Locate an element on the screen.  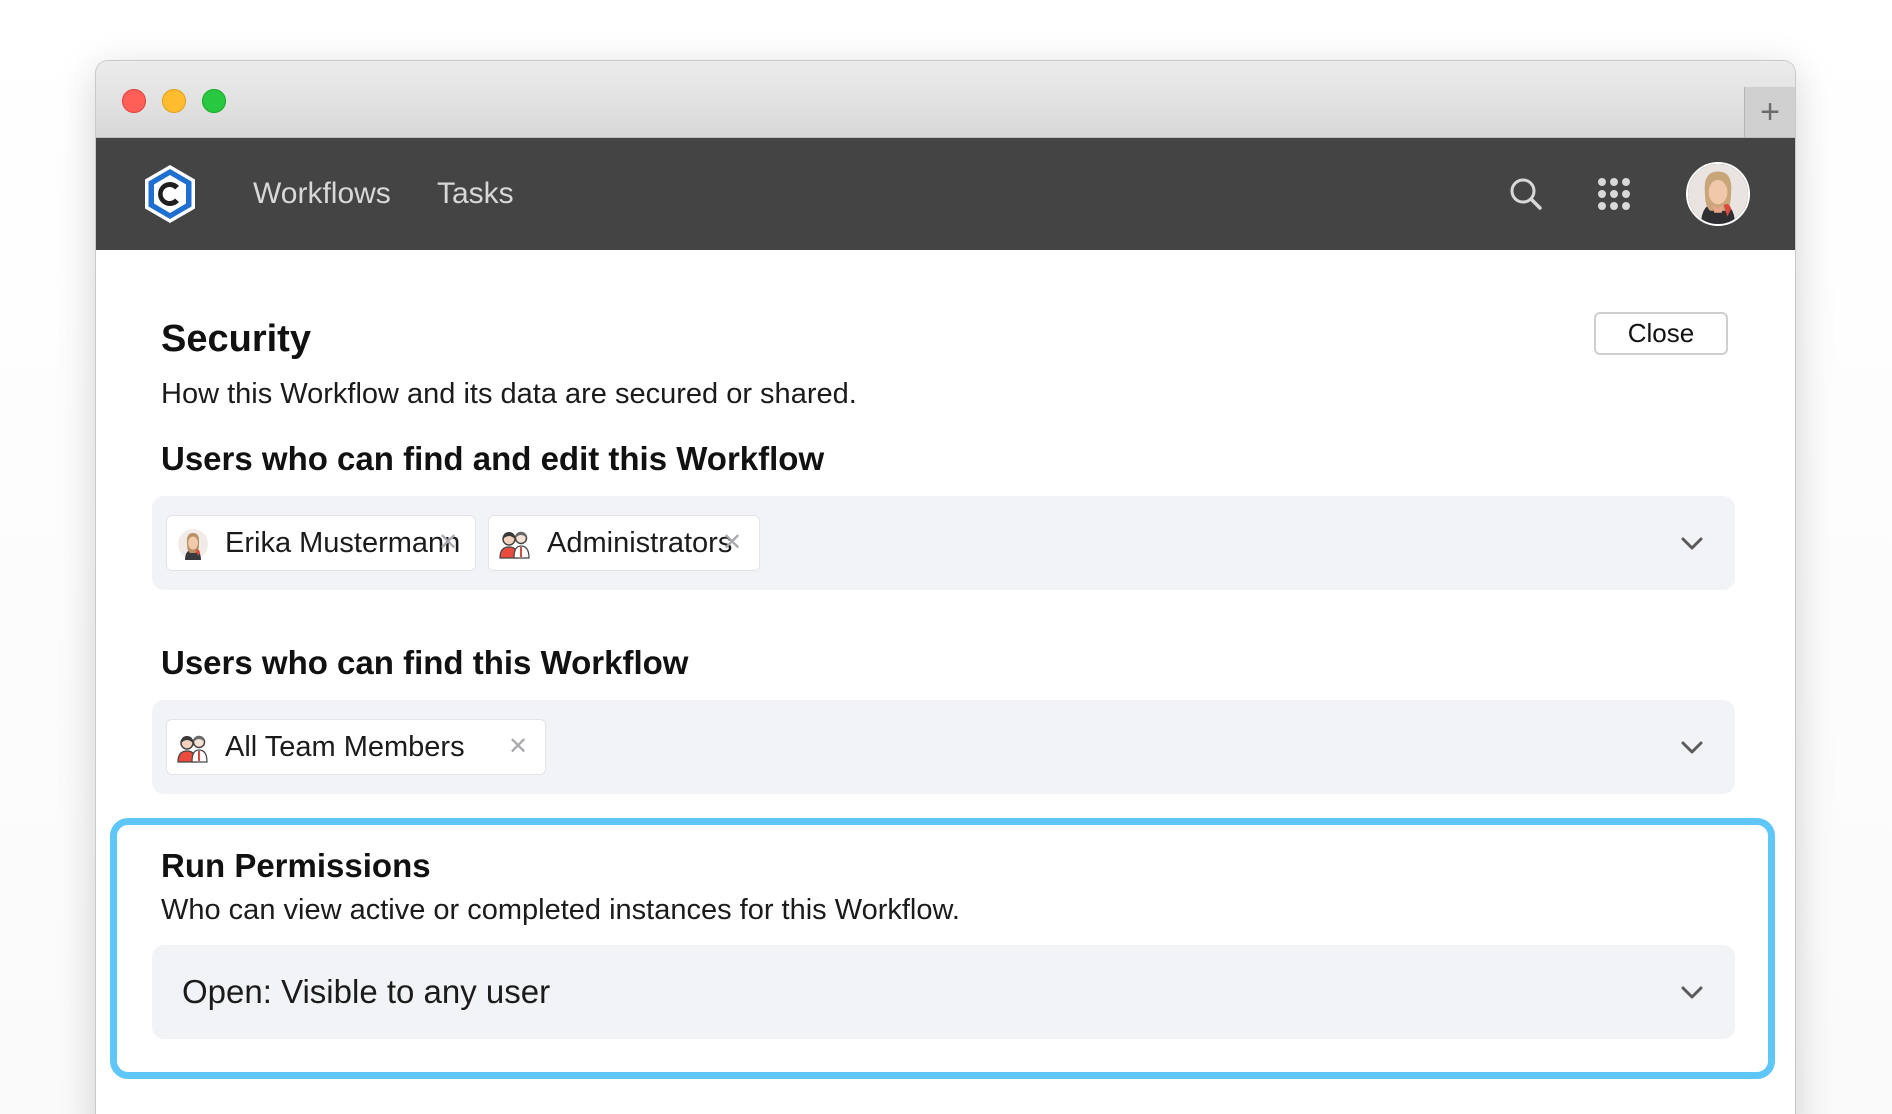
group-chip: All Team Members ✕ is located at coordinates (356, 747).